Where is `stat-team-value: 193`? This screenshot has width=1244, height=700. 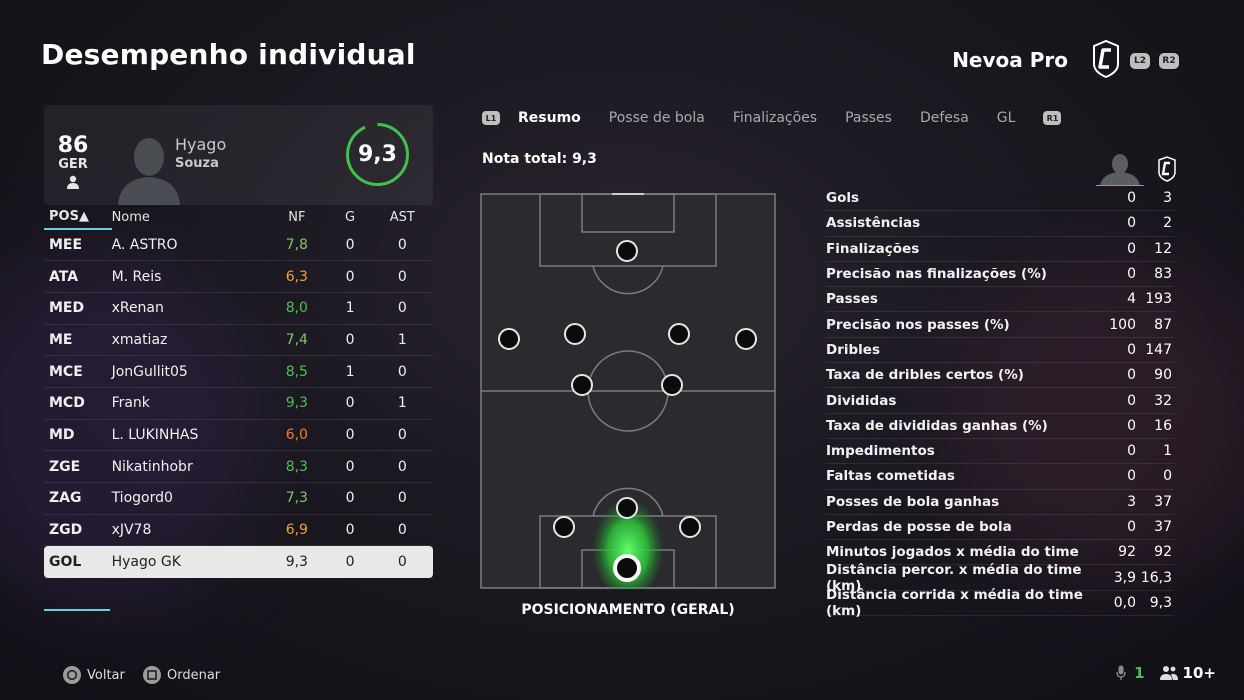
stat-team-value: 193 is located at coordinates (1158, 299).